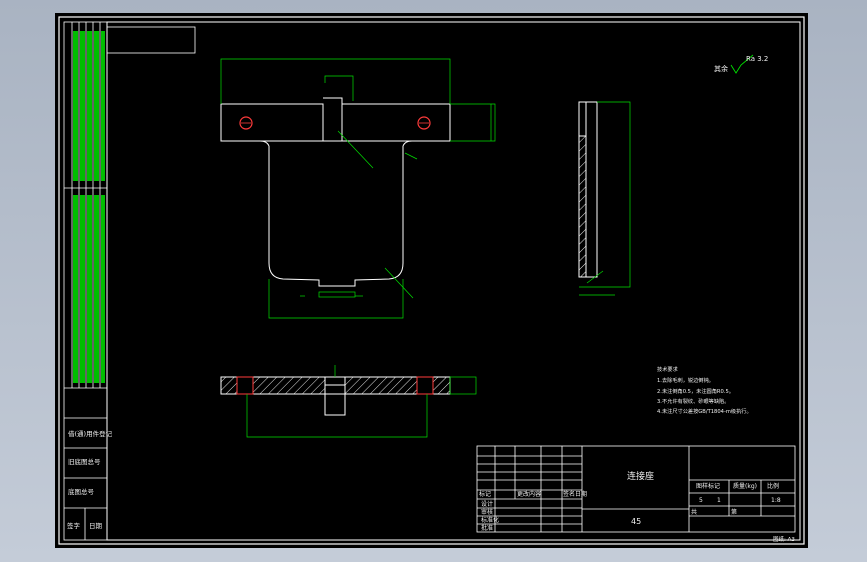  What do you see at coordinates (490, 520) in the screenshot?
I see `row-std: 标准化` at bounding box center [490, 520].